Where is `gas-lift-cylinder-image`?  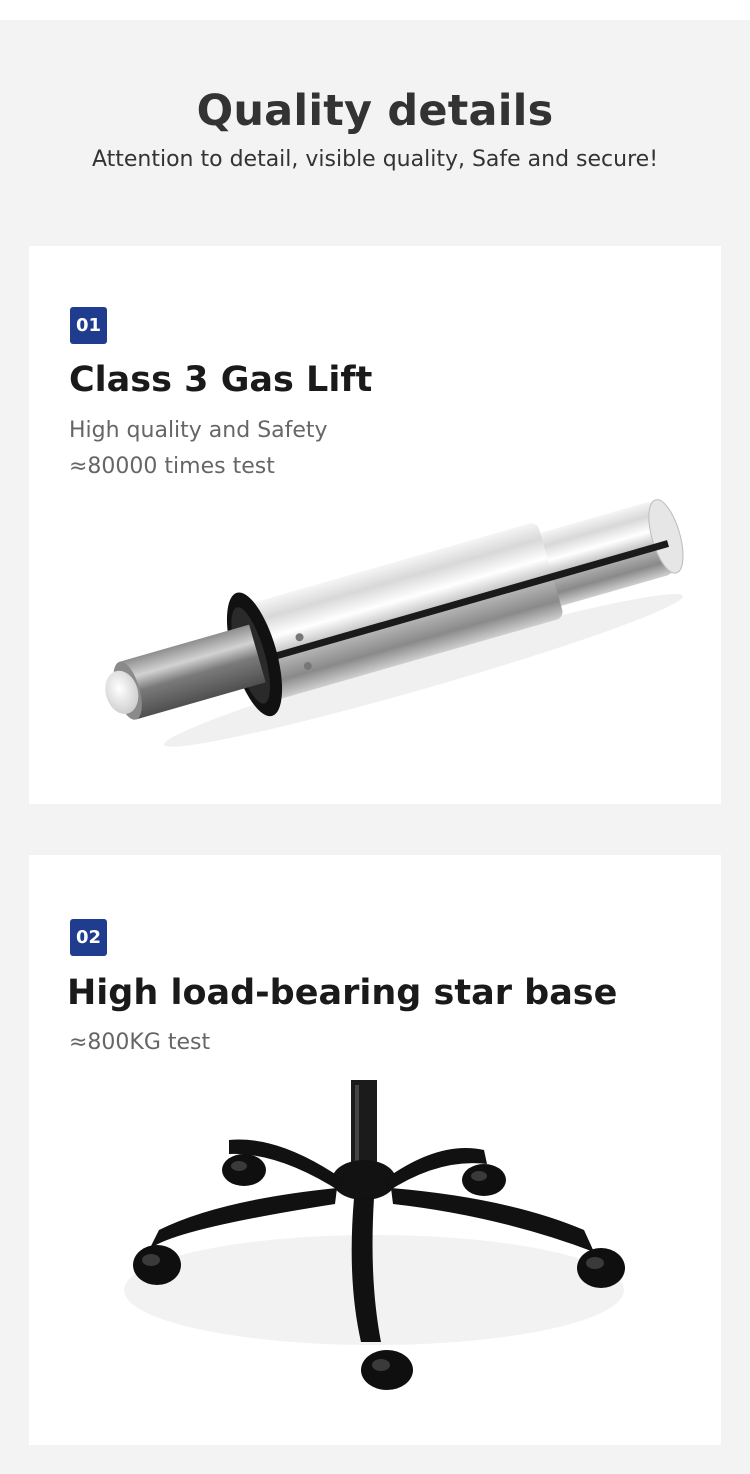
gas-lift-cylinder-image is located at coordinates (394, 623).